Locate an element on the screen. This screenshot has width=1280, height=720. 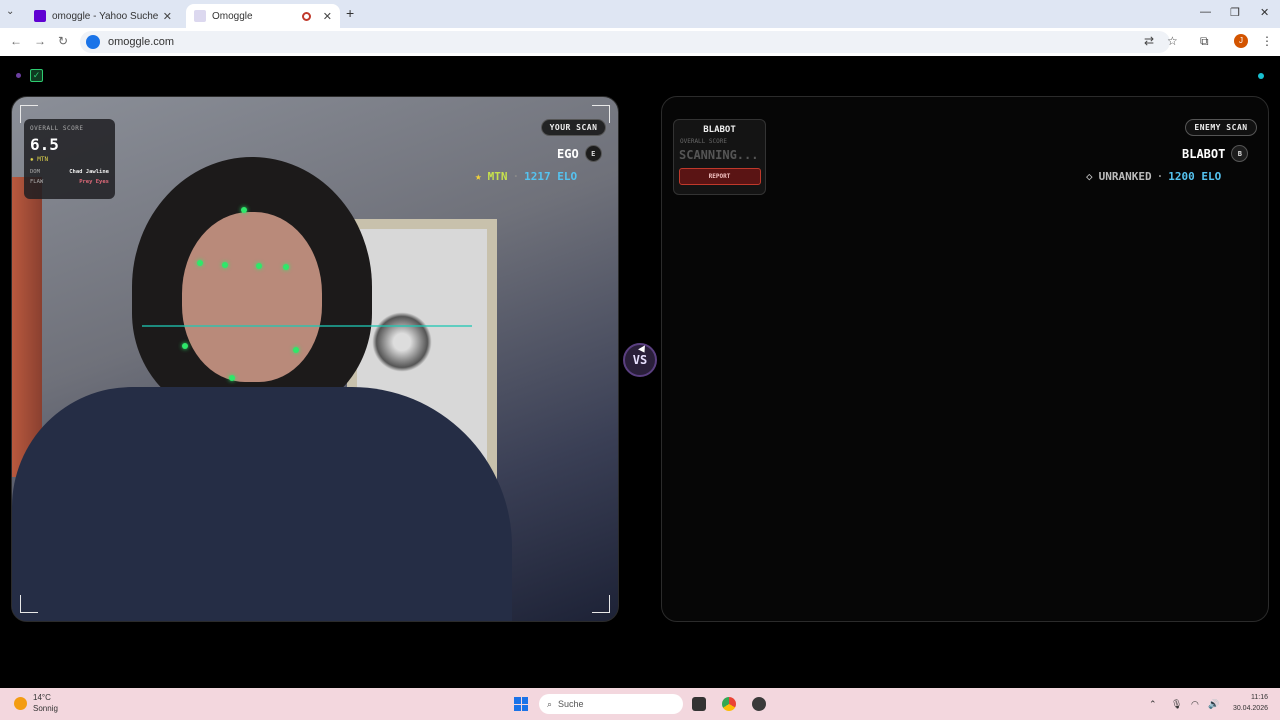
tab-title: Omoggle is located at coordinates (232, 16).